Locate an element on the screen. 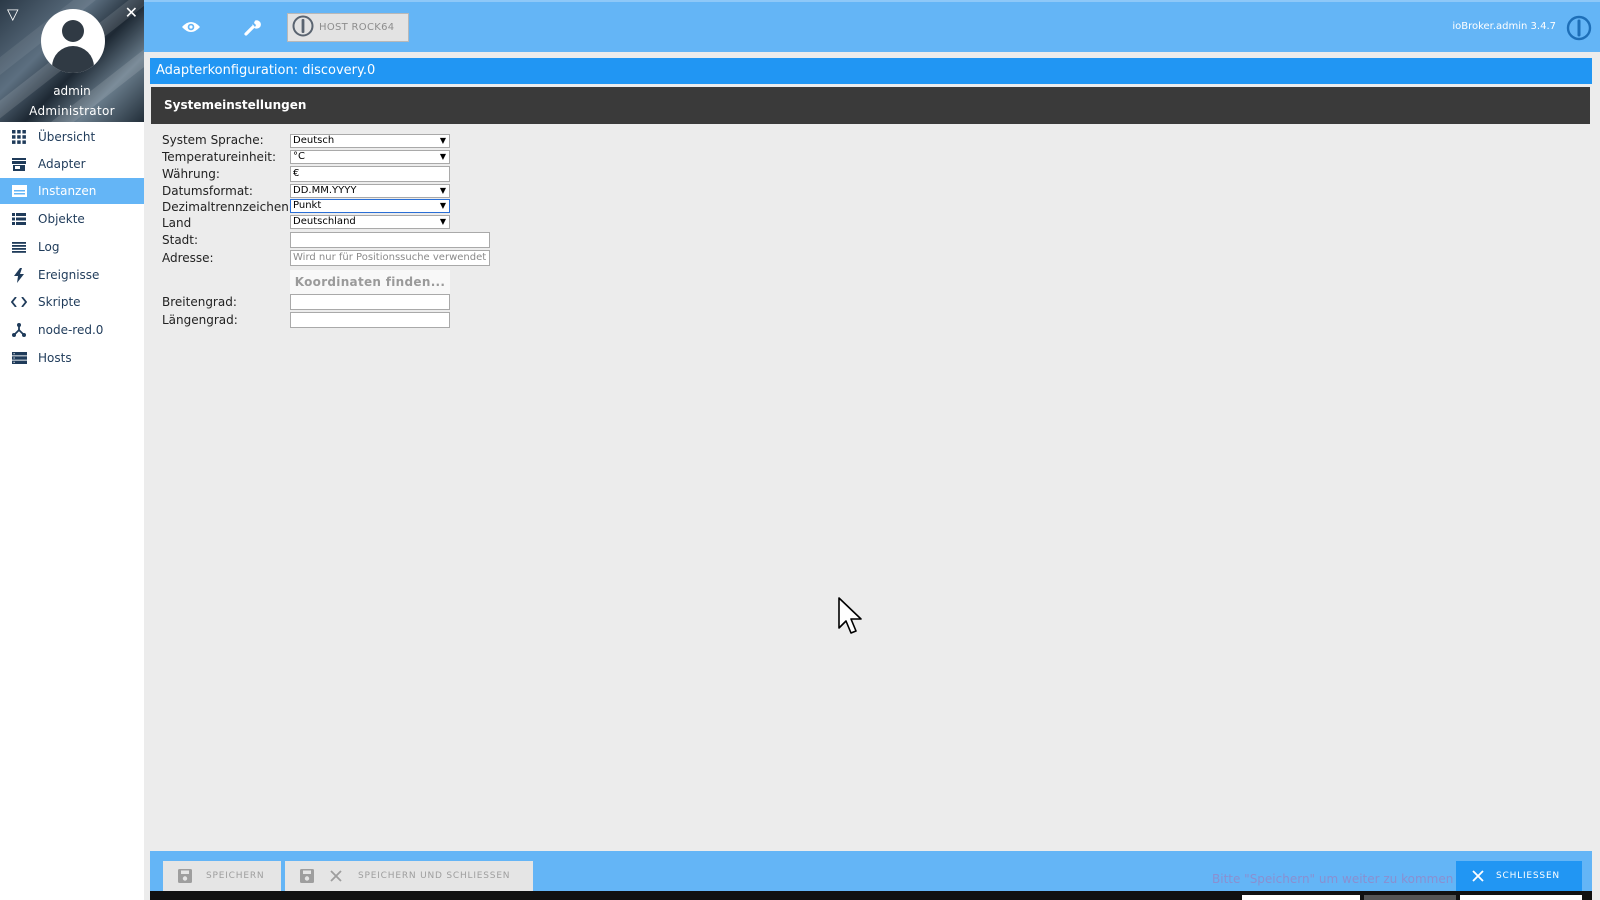 The image size is (1600, 900). wrench-icon is located at coordinates (252, 27).